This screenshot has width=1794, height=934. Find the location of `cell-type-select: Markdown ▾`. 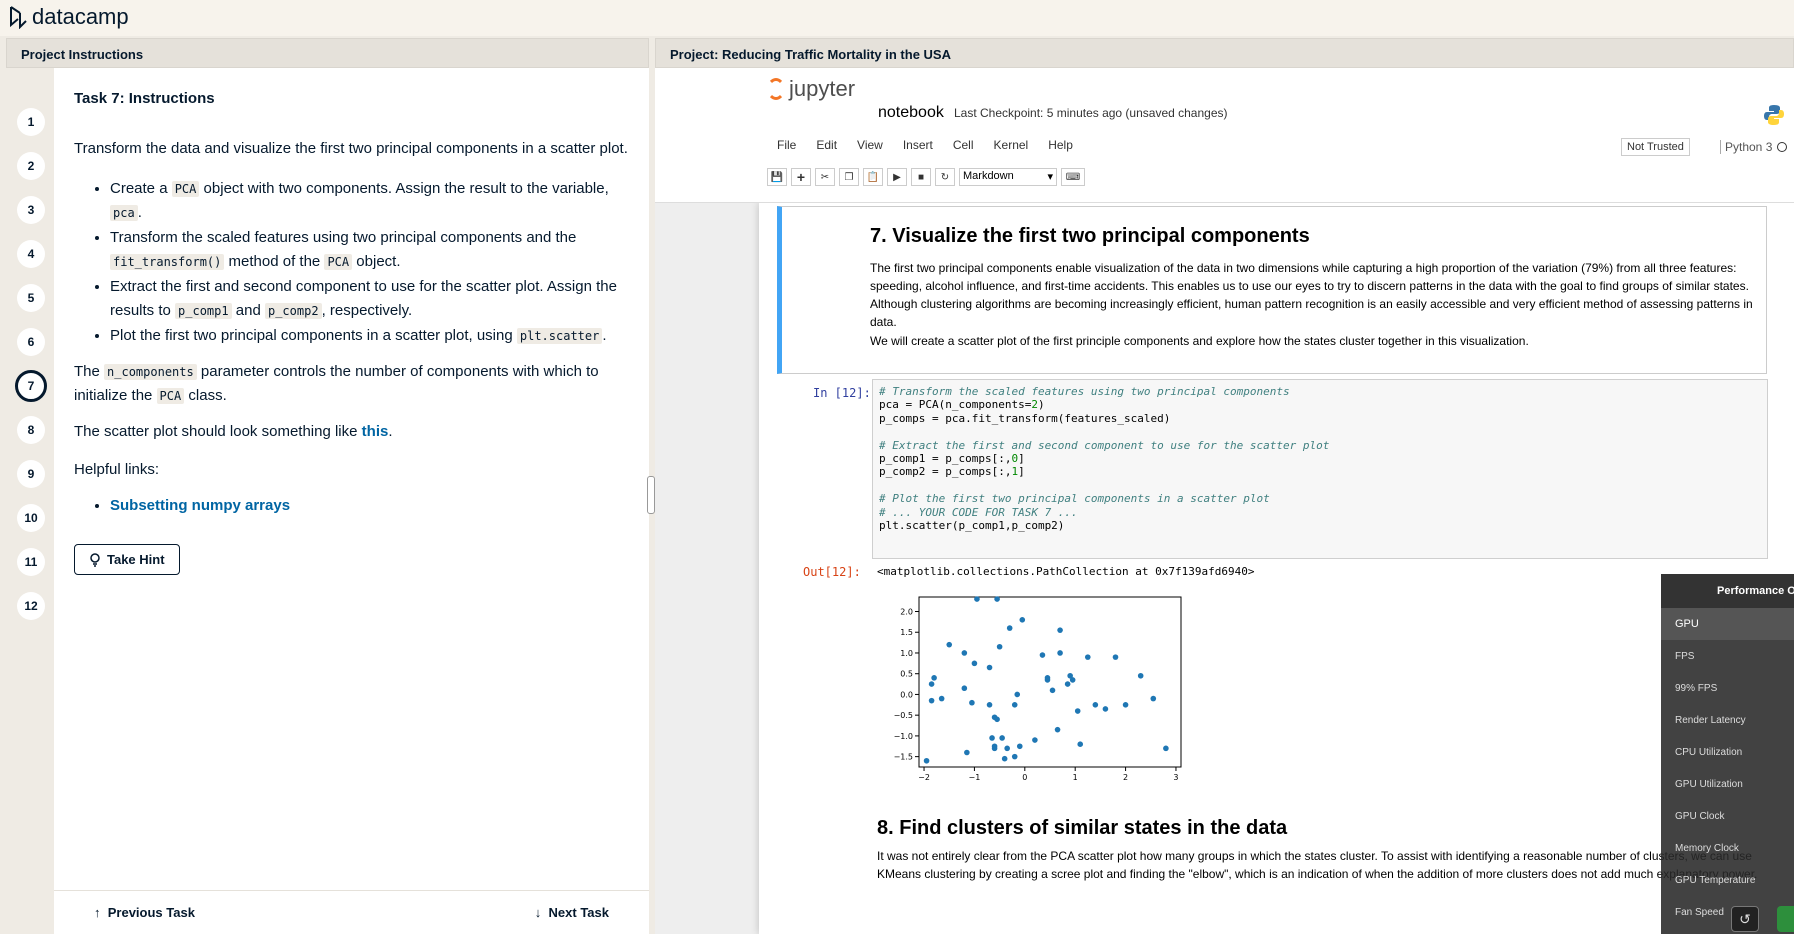

cell-type-select: Markdown ▾ is located at coordinates (1008, 177).